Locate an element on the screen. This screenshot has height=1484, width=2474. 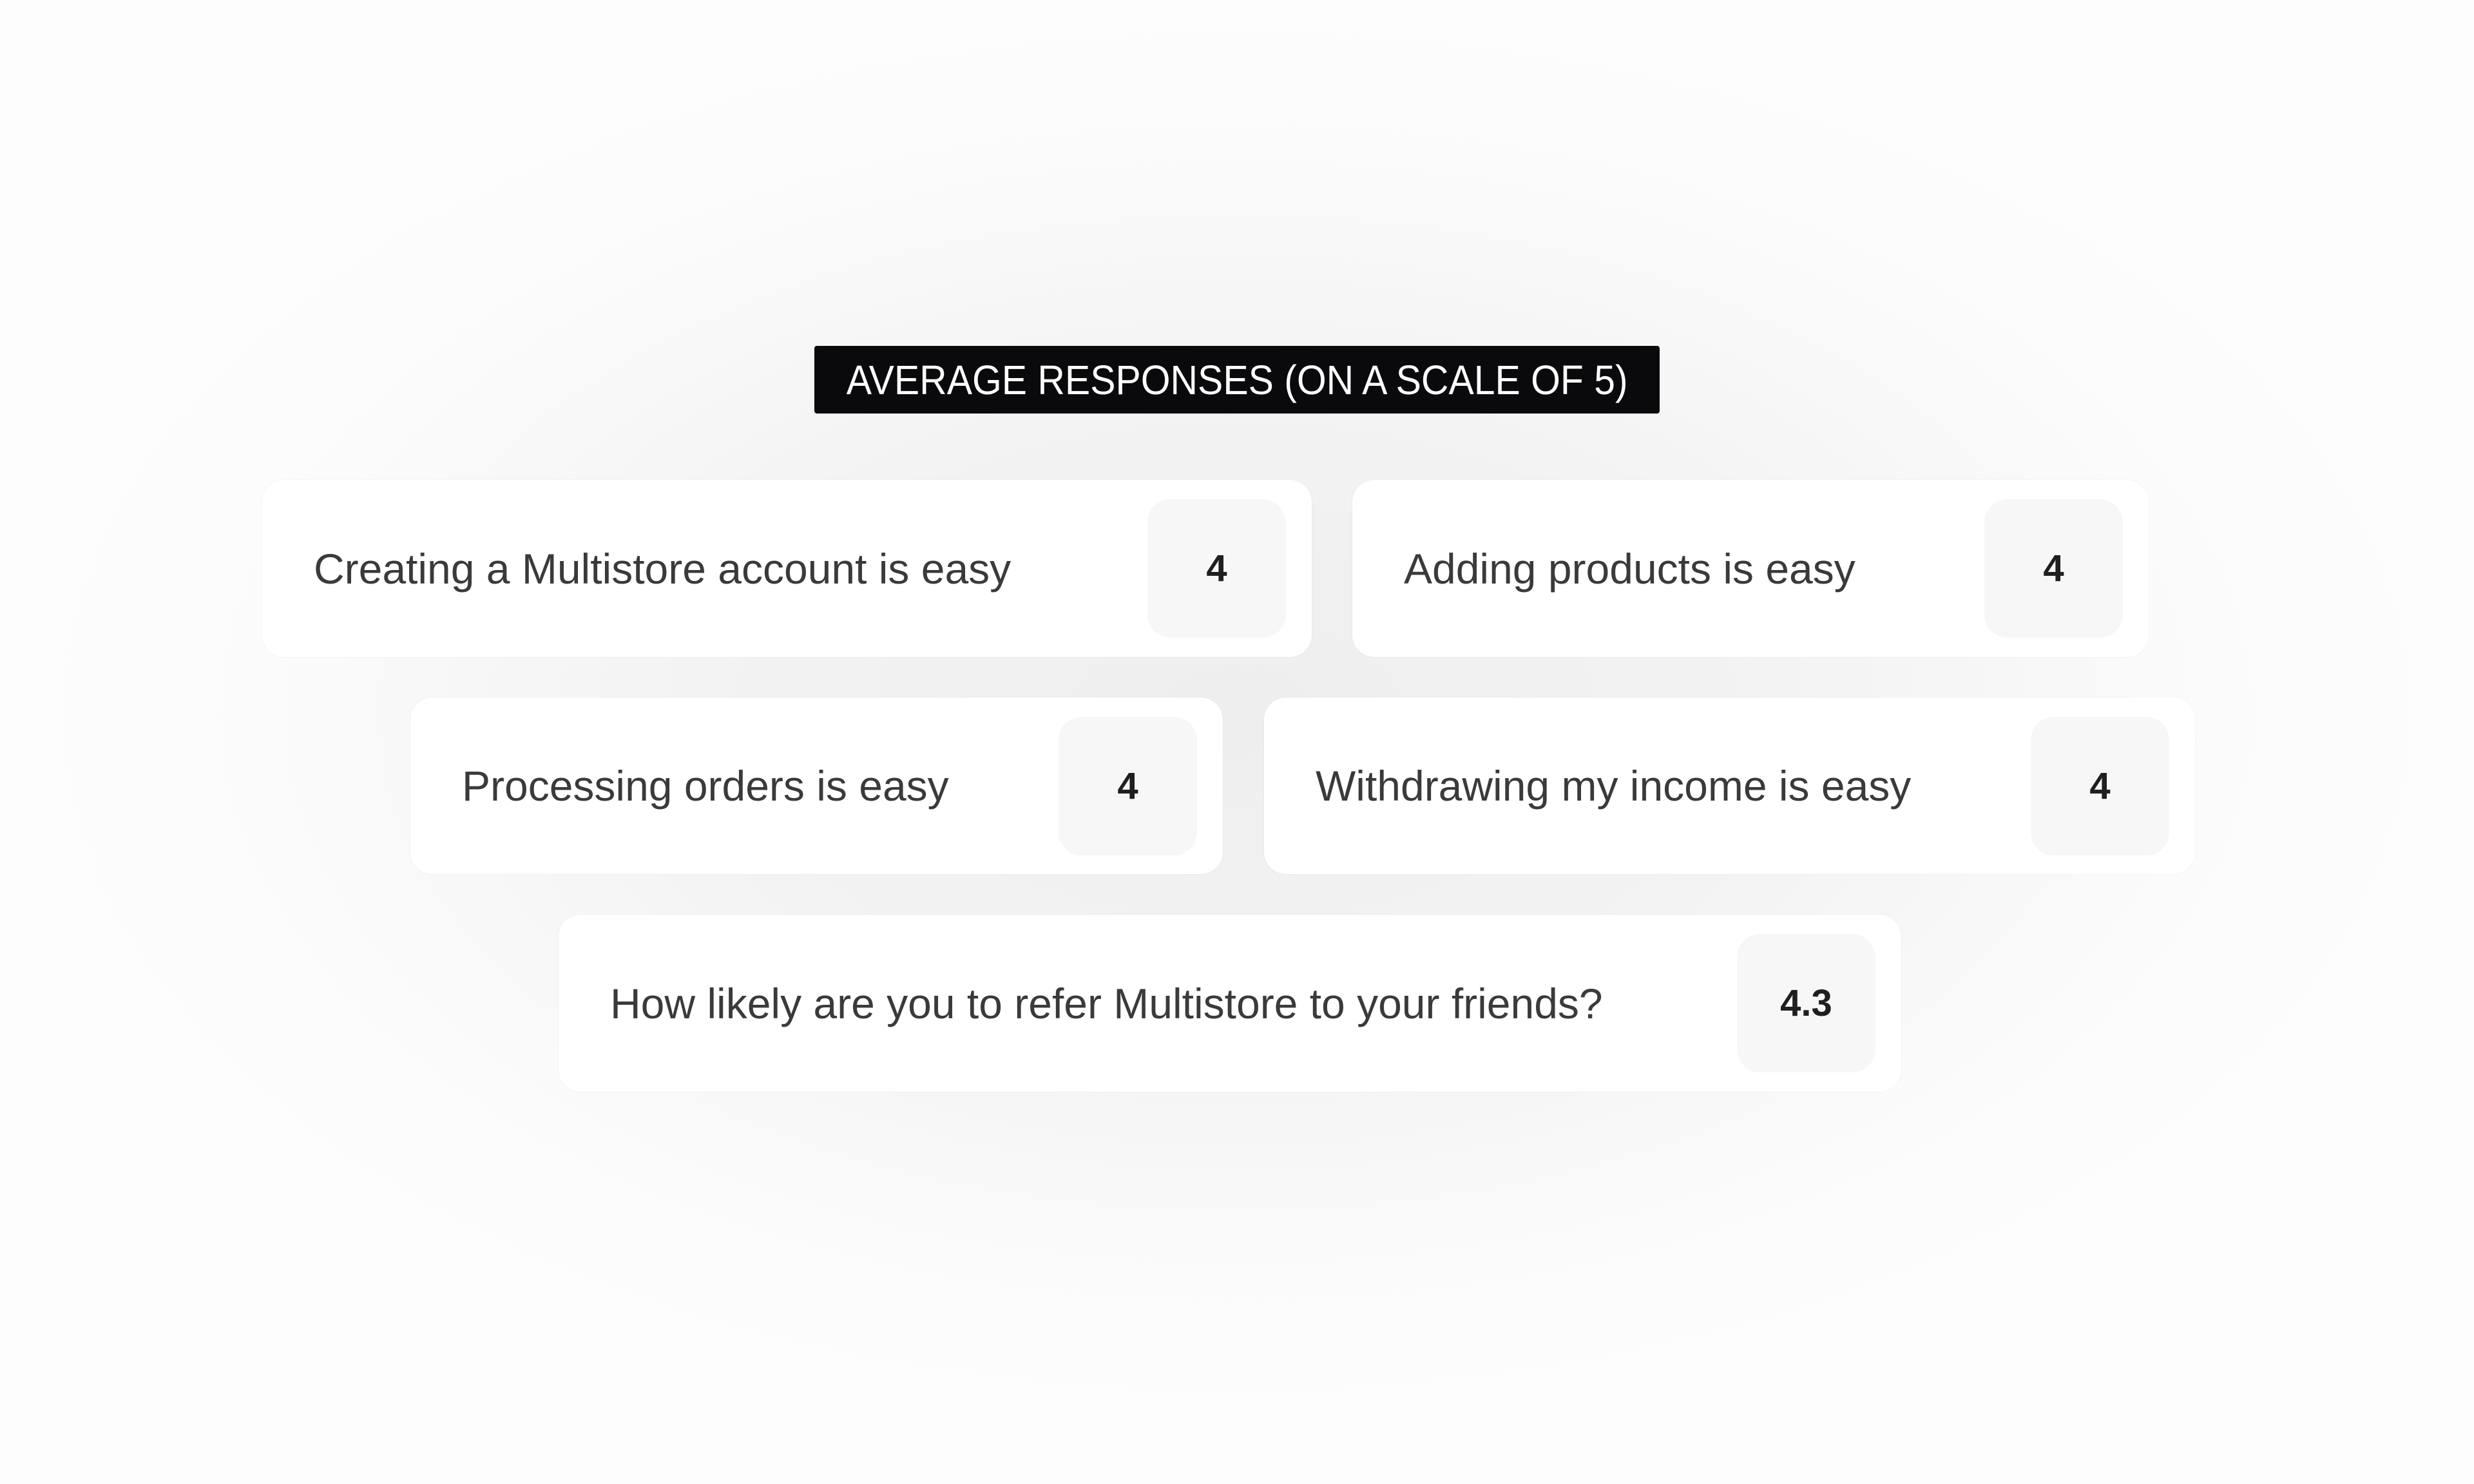
section-title: AVERAGE RESPONSES (ON A SCALE OF 5) is located at coordinates (1237, 380).